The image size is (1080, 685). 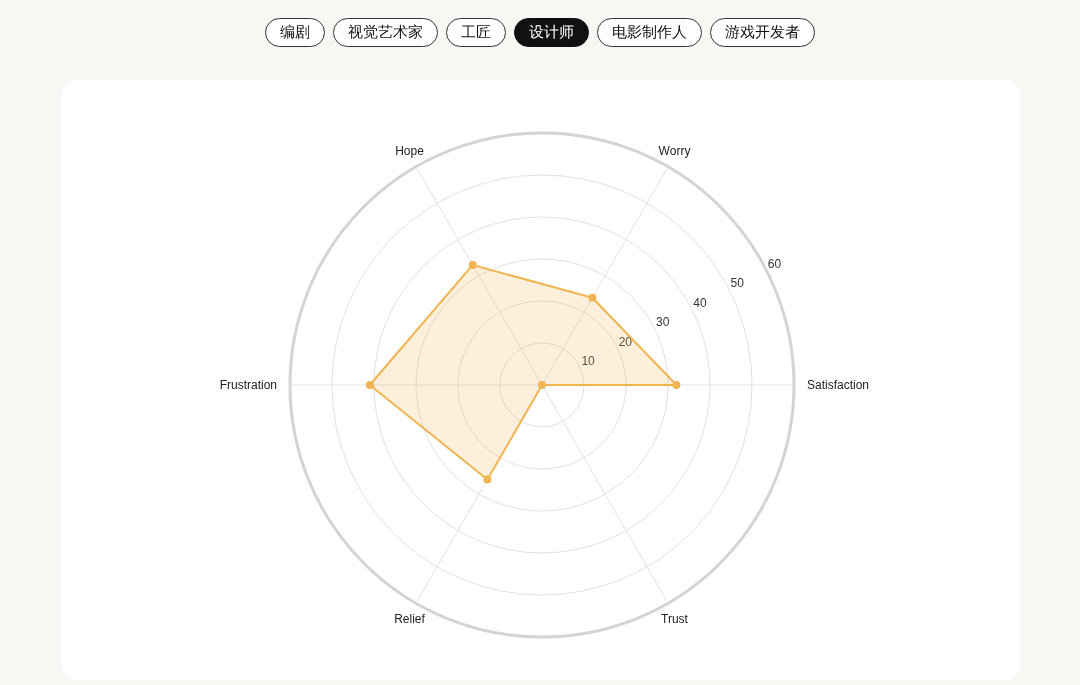 I want to click on axis-label: Satisfaction, so click(x=837, y=385).